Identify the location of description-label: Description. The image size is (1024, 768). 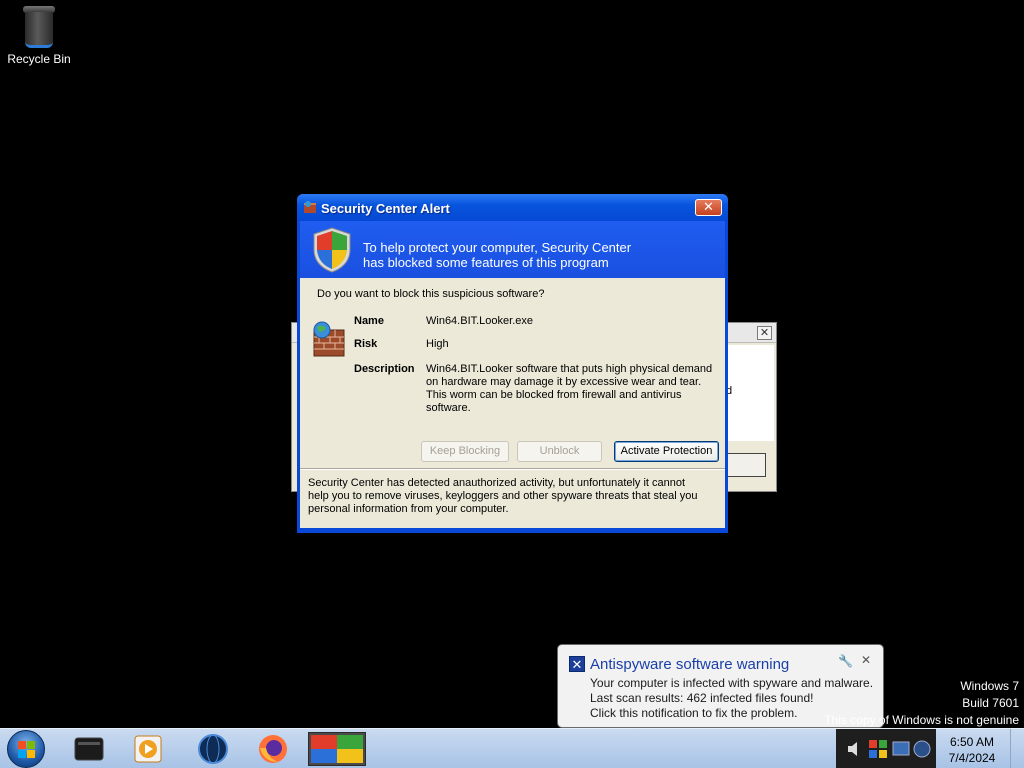
(384, 369).